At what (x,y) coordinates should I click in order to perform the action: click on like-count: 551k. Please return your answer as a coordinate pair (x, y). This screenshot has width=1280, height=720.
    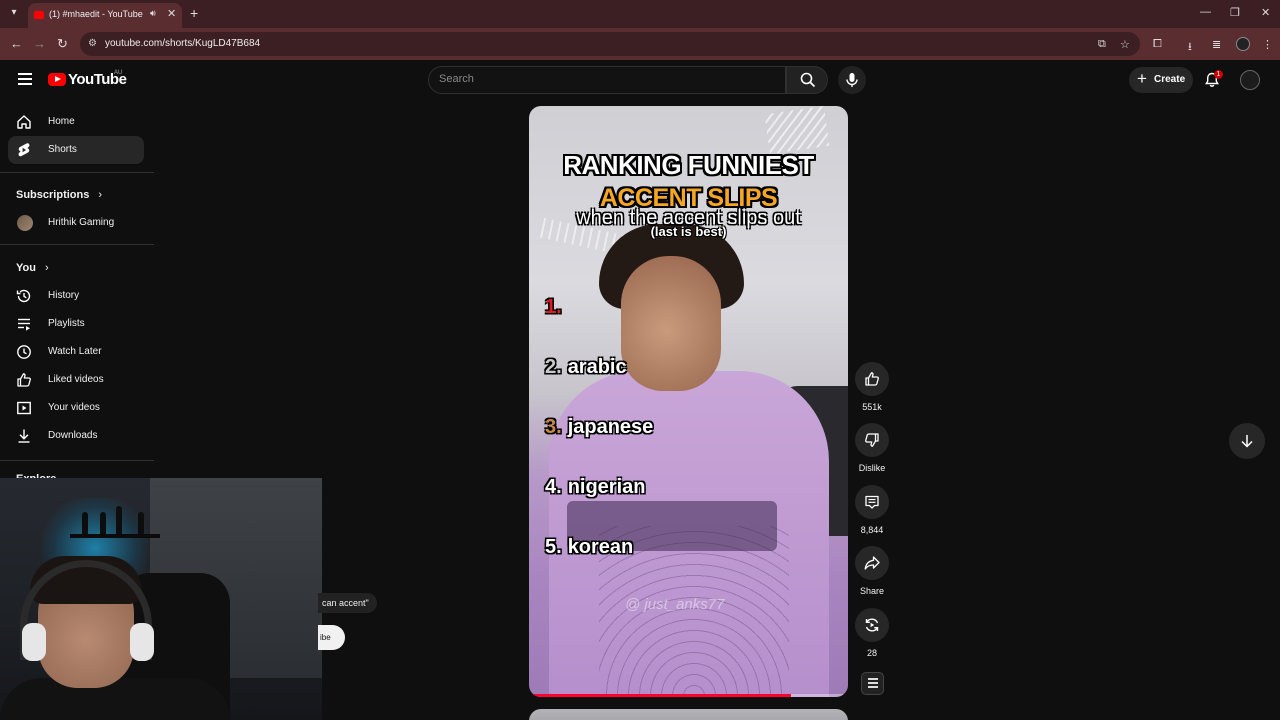
    Looking at the image, I should click on (872, 407).